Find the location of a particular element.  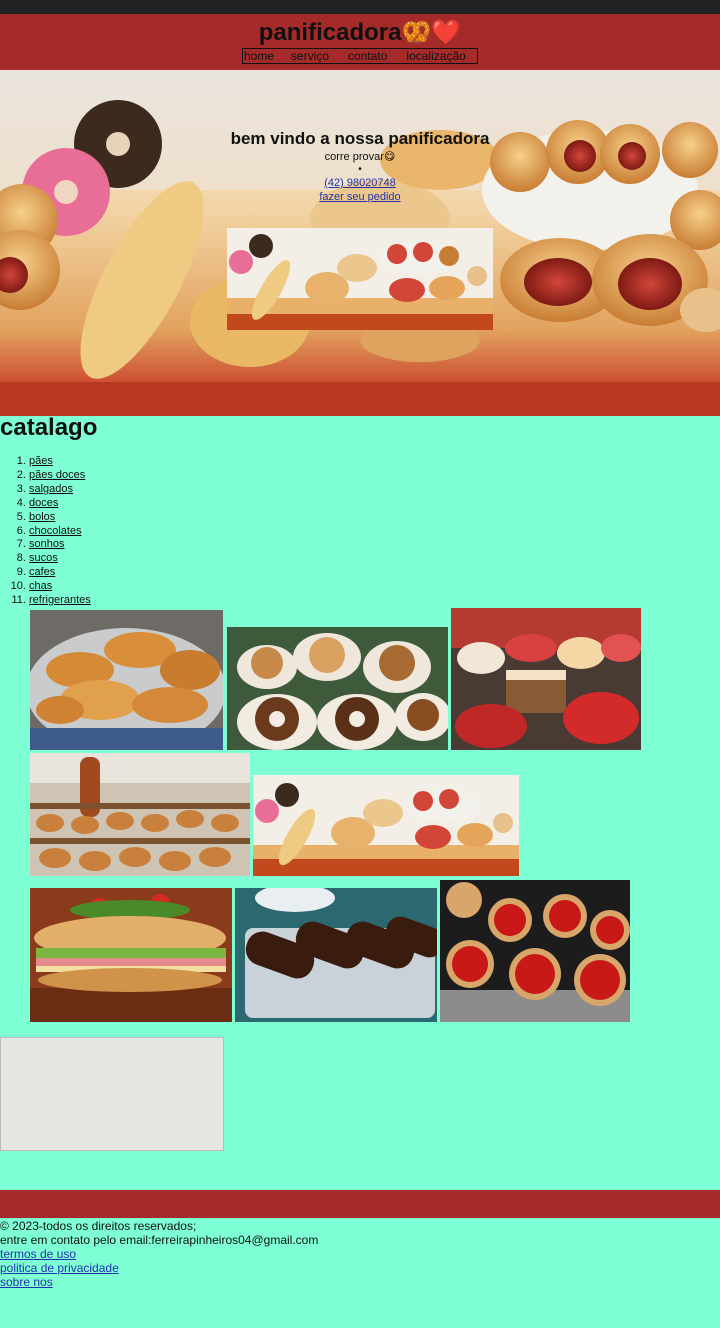

sandwich-photo is located at coordinates (131, 955).